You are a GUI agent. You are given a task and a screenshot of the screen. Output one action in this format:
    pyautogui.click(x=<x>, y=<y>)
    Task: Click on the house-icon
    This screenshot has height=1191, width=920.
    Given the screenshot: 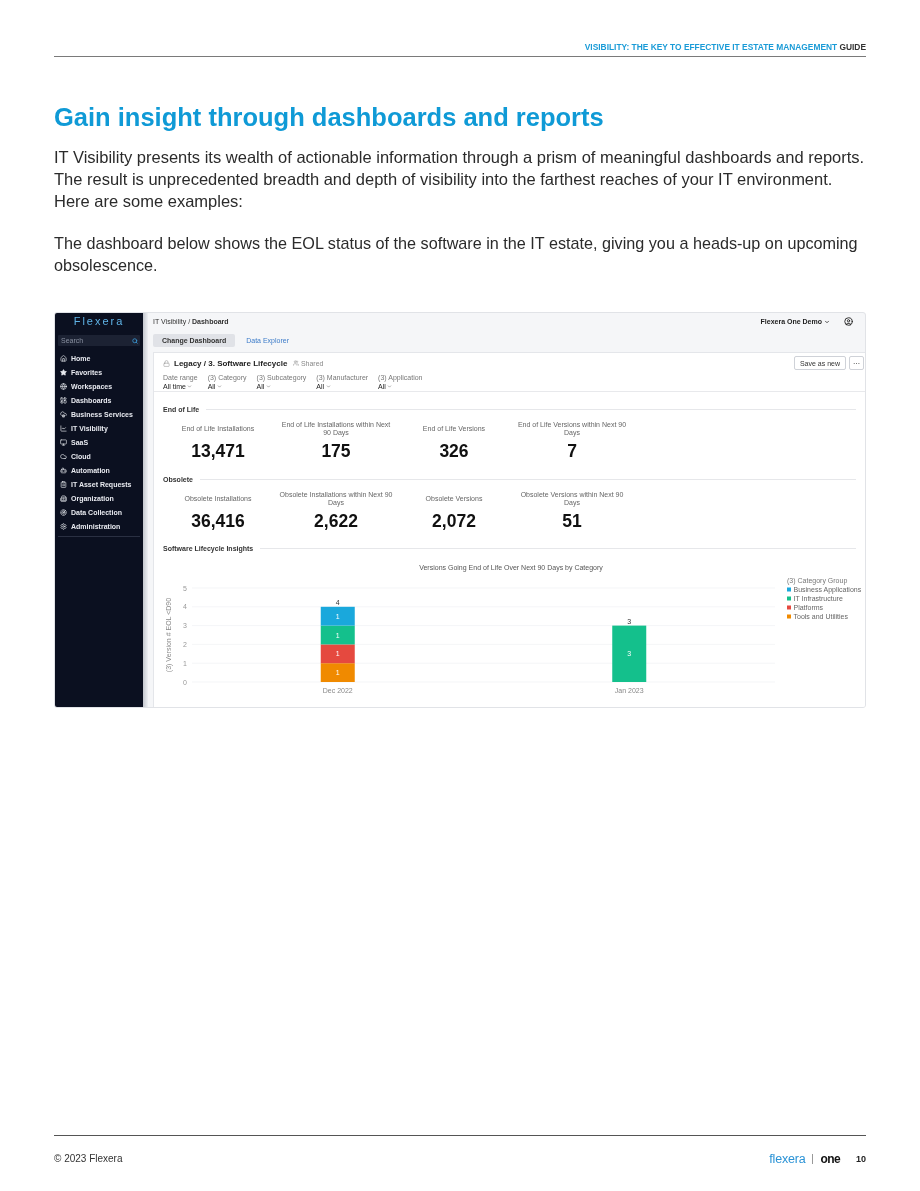 What is the action you would take?
    pyautogui.click(x=63, y=358)
    